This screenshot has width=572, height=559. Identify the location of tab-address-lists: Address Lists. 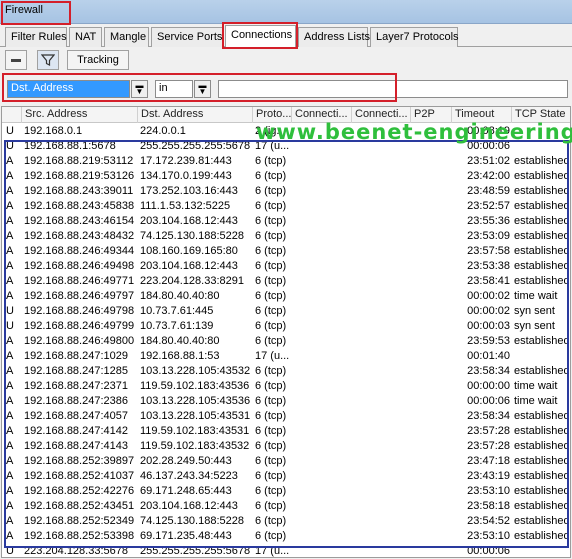
(334, 37).